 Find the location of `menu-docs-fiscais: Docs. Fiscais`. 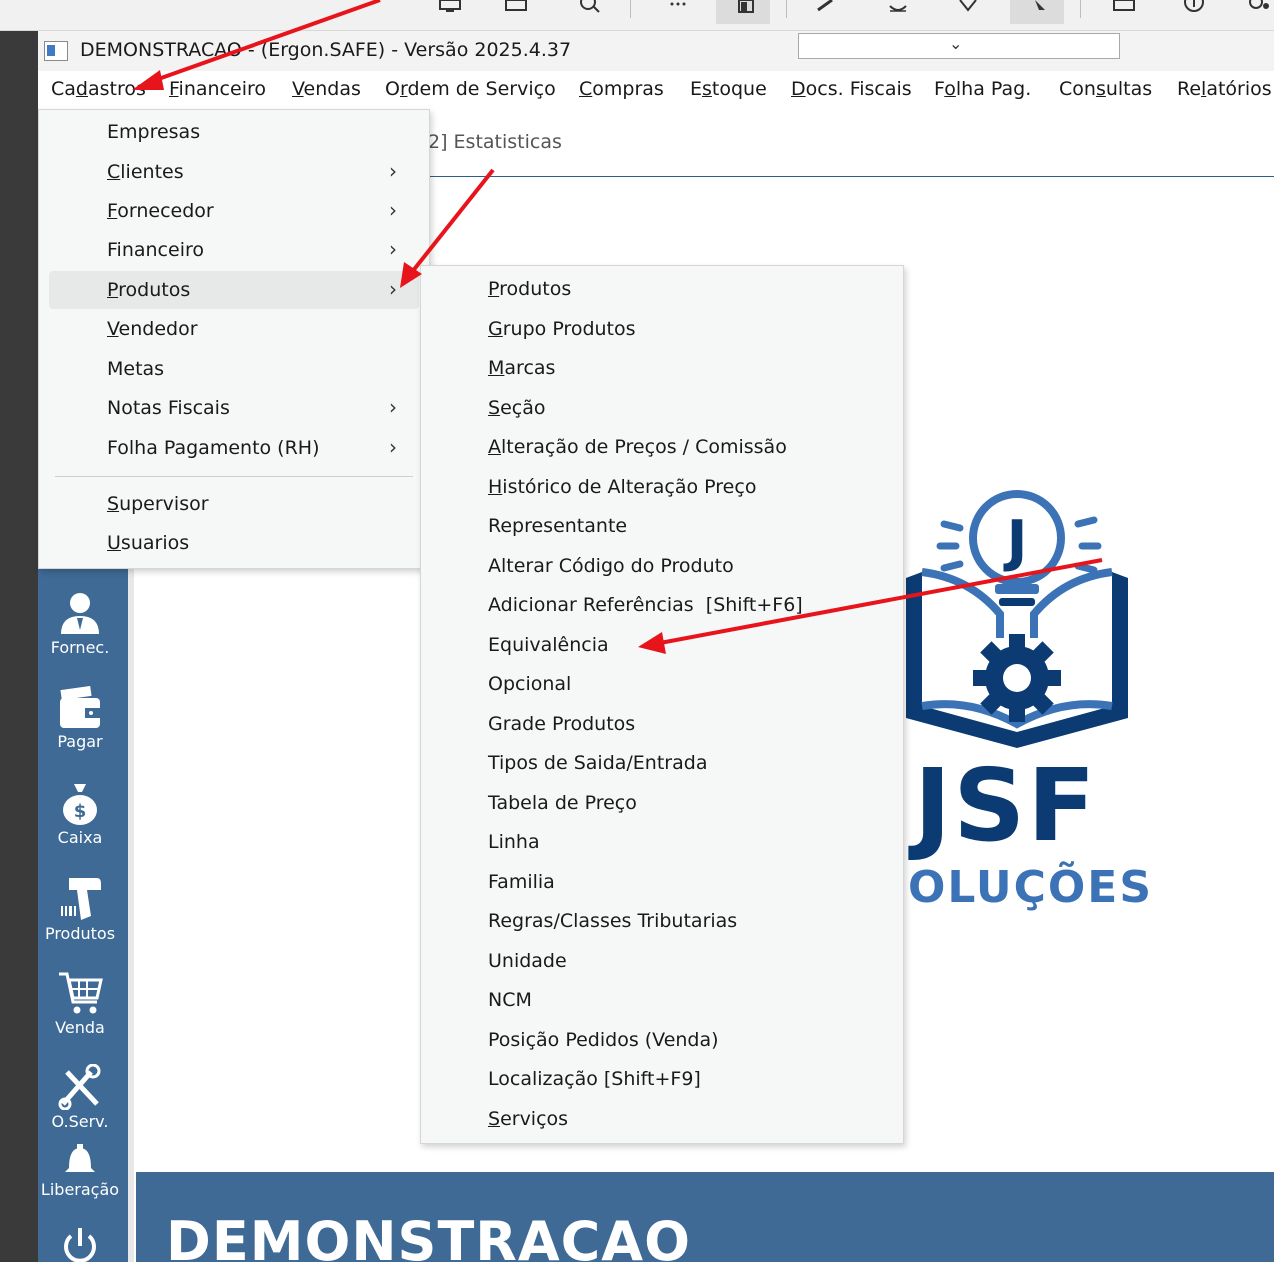

menu-docs-fiscais: Docs. Fiscais is located at coordinates (851, 89).